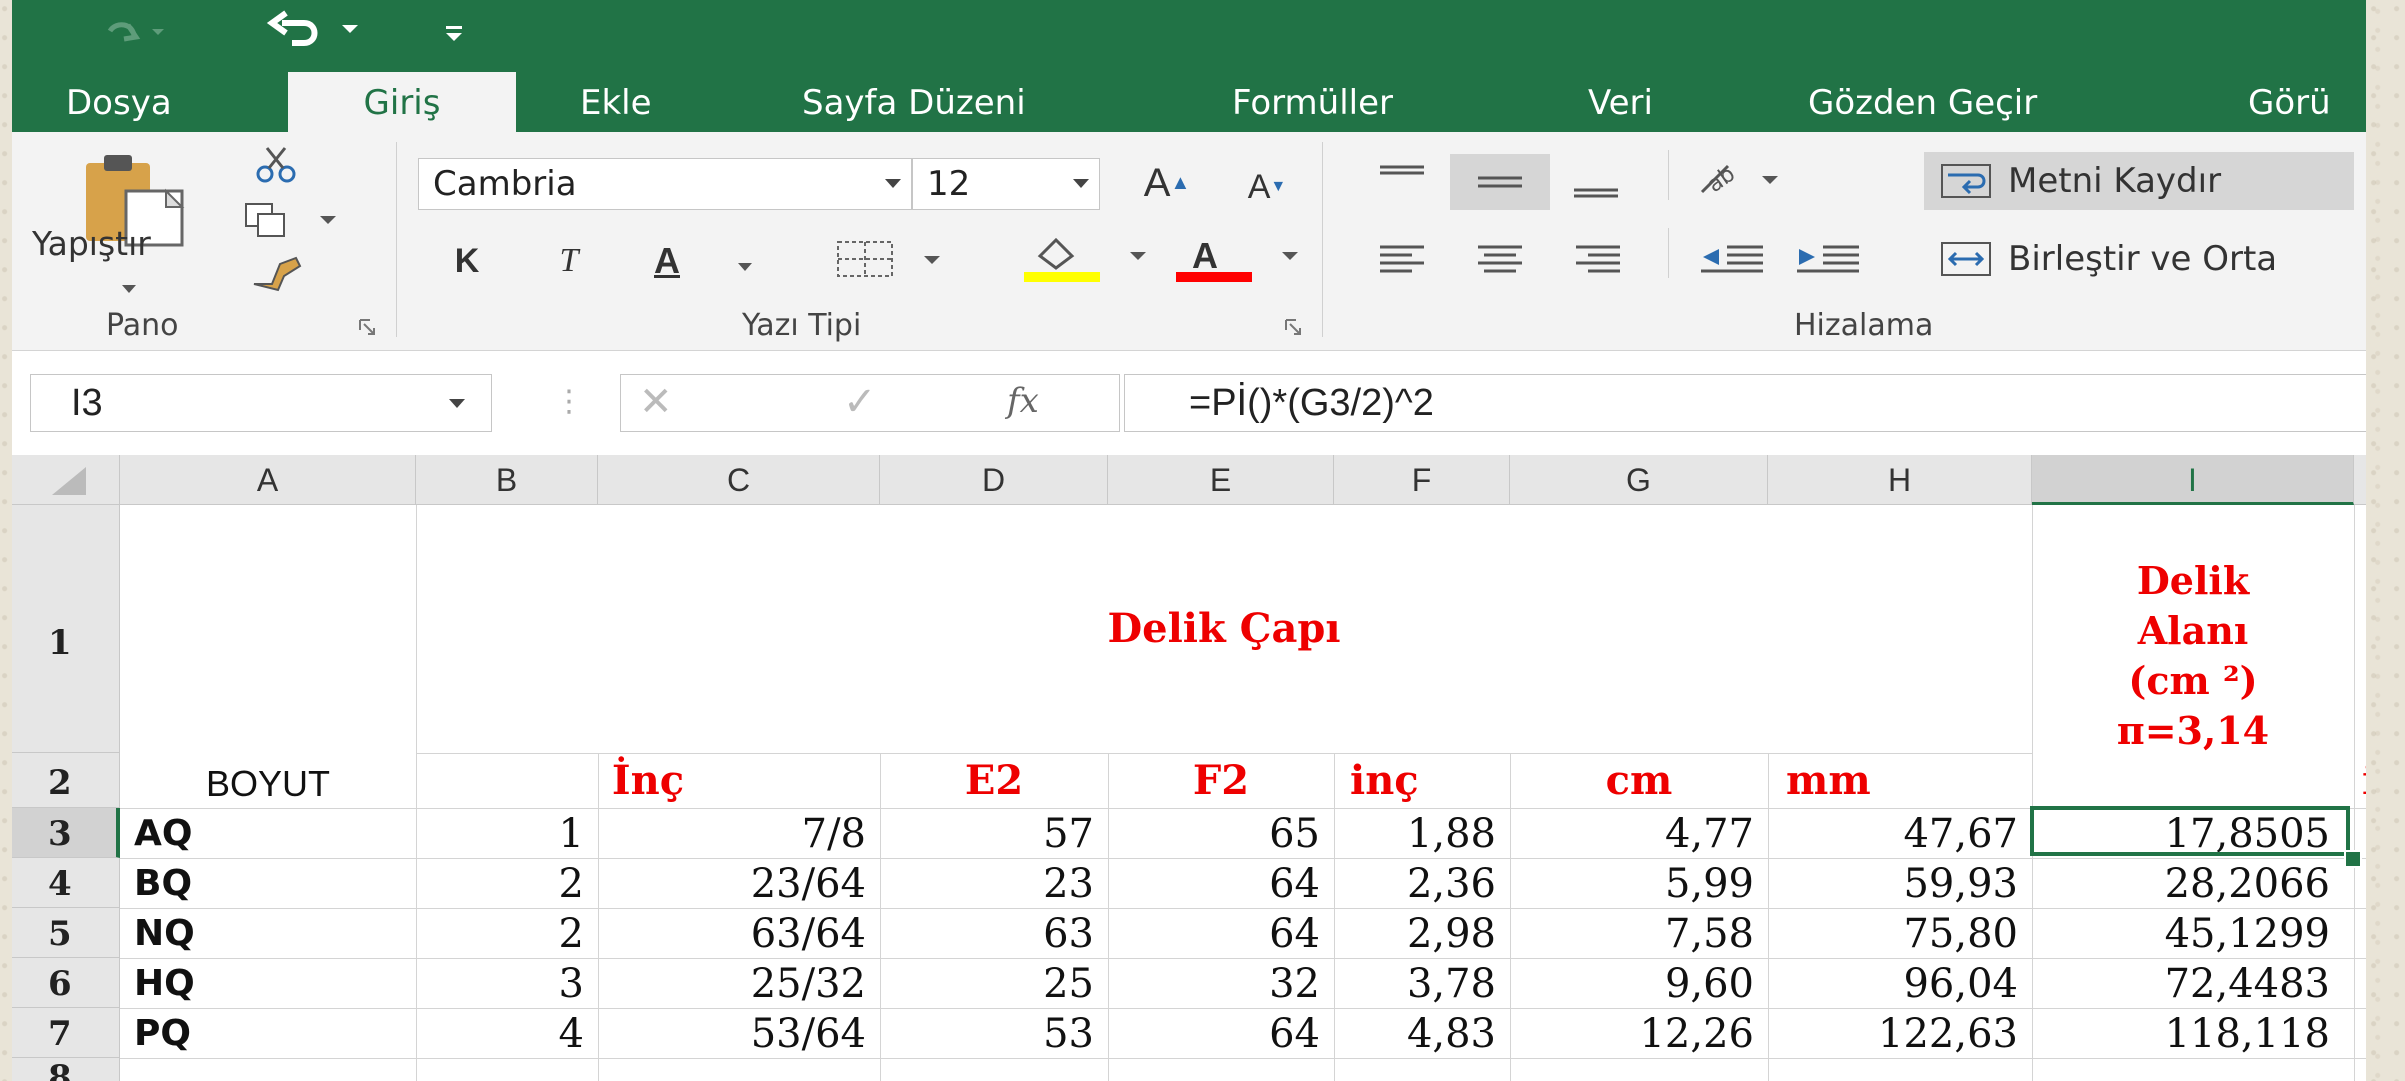 The width and height of the screenshot is (2405, 1081). Describe the element at coordinates (261, 403) in the screenshot. I see `name-box: I3` at that location.